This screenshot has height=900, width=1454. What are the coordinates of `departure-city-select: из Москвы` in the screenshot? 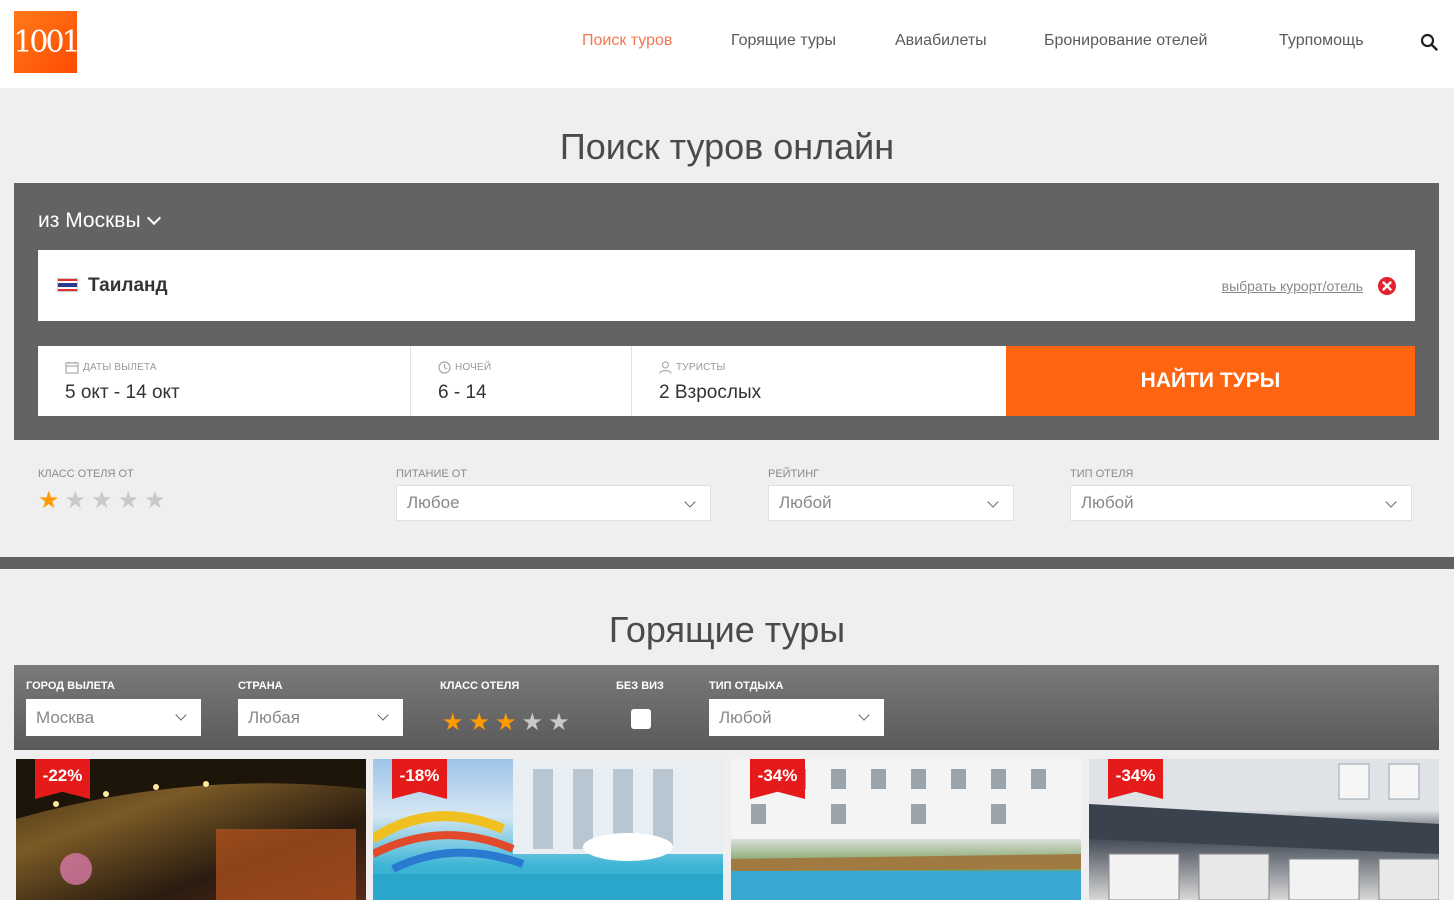 It's located at (99, 221).